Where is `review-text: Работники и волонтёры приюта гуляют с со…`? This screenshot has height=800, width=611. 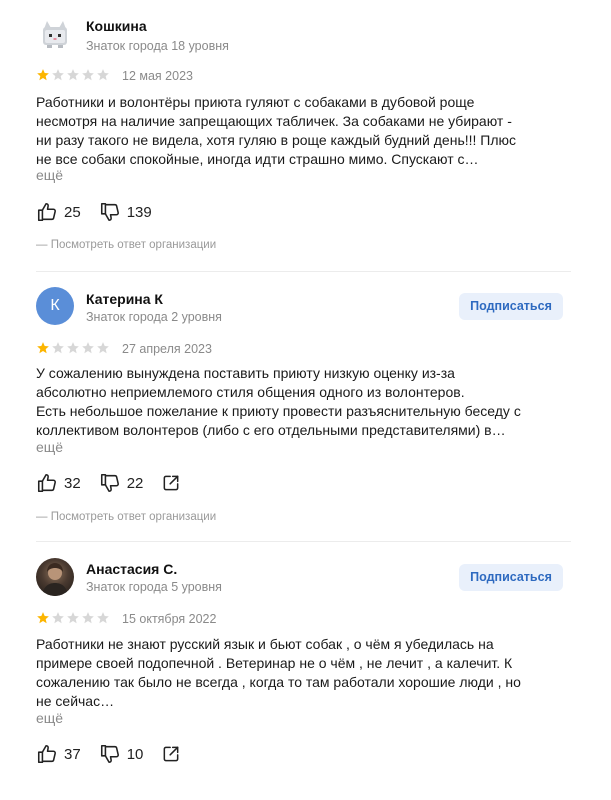
review-text: Работники и волонтёры приюта гуляют с со… is located at coordinates (276, 130).